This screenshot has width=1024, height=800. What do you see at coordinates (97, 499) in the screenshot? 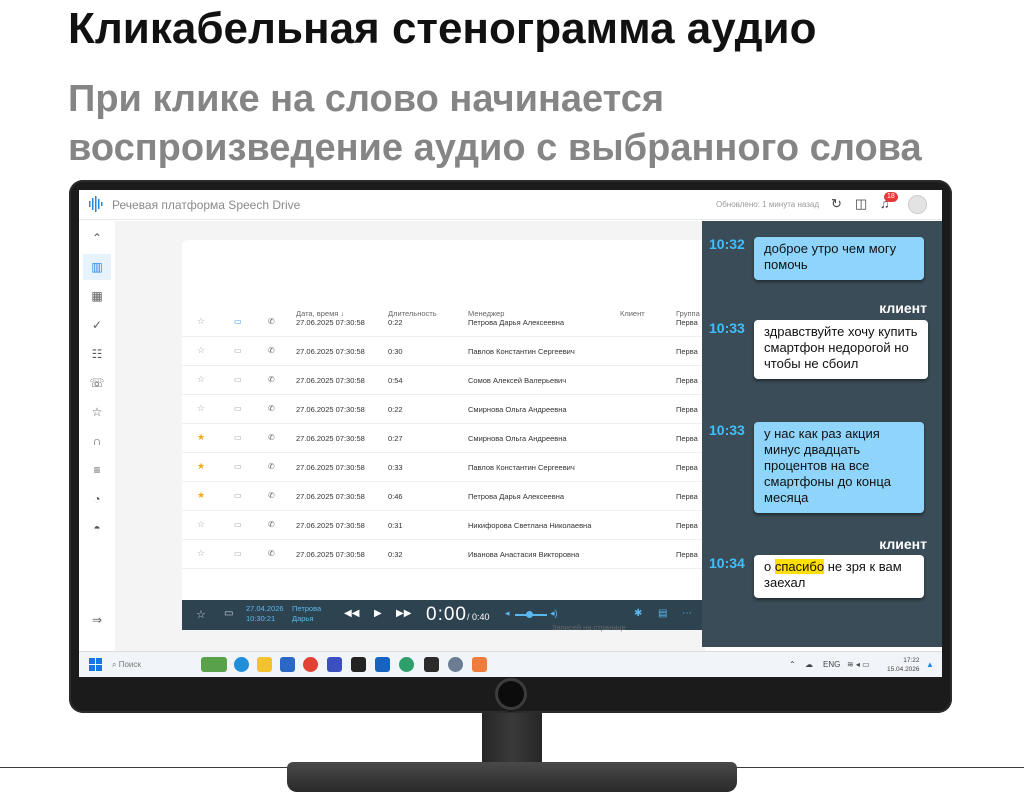
I see `sidebar-gauge-icon: ◔` at bounding box center [97, 499].